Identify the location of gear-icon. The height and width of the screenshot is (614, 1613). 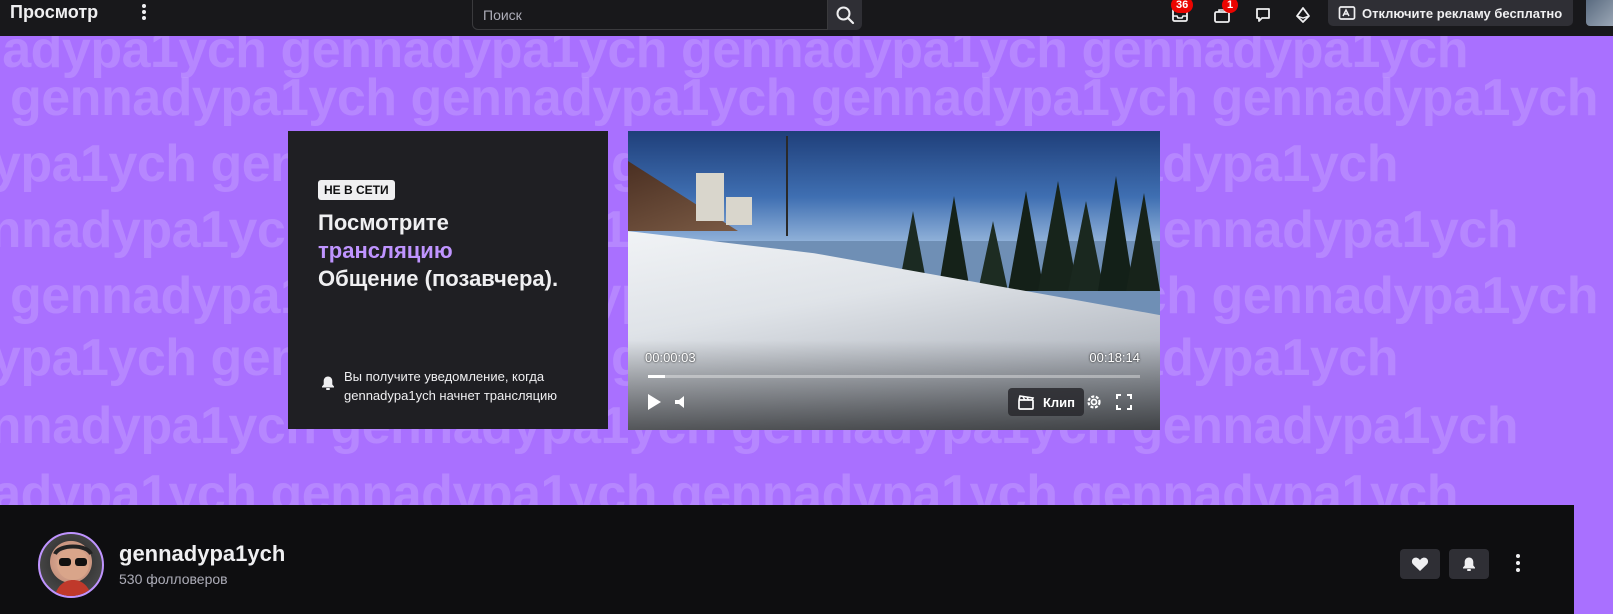
(1094, 402).